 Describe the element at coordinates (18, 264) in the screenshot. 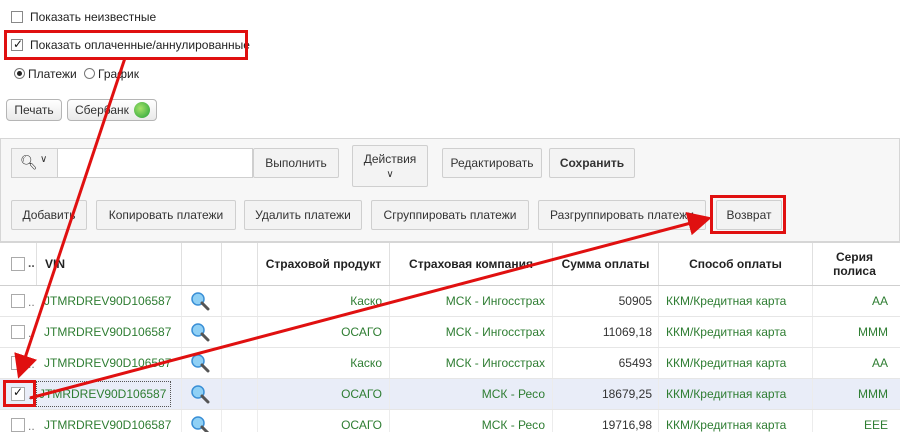

I see `select-all-checkbox` at that location.